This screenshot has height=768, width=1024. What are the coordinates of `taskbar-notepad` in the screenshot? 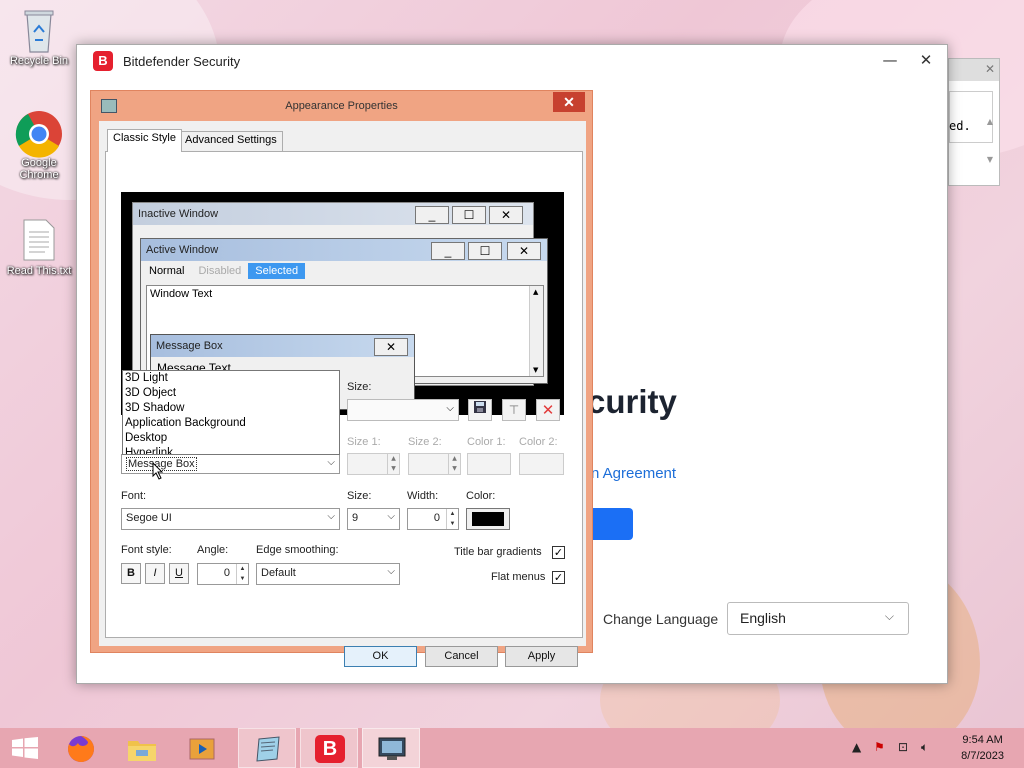 It's located at (267, 748).